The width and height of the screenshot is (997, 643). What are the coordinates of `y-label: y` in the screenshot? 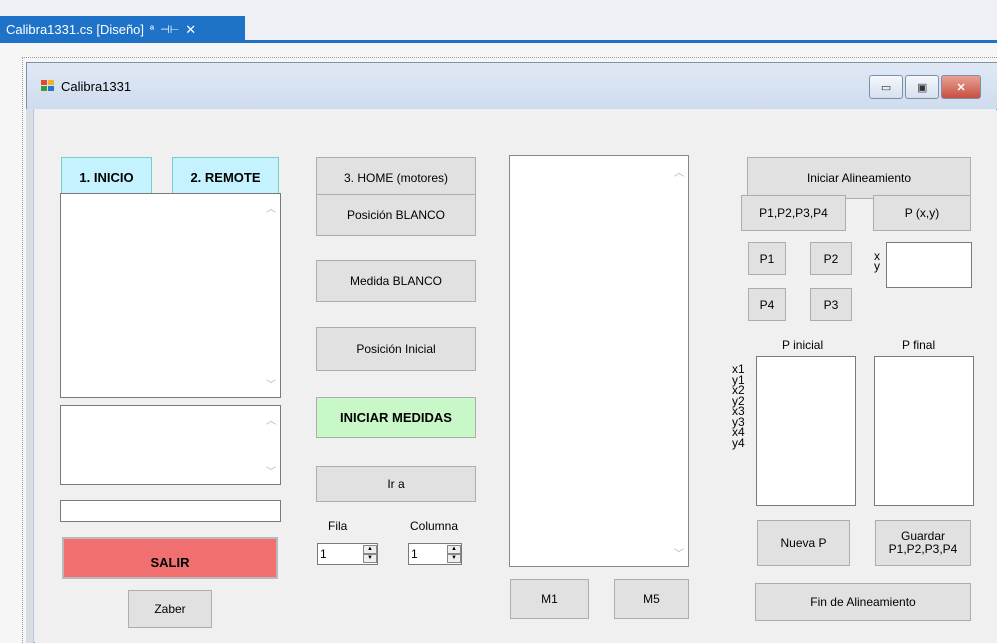 It's located at (877, 266).